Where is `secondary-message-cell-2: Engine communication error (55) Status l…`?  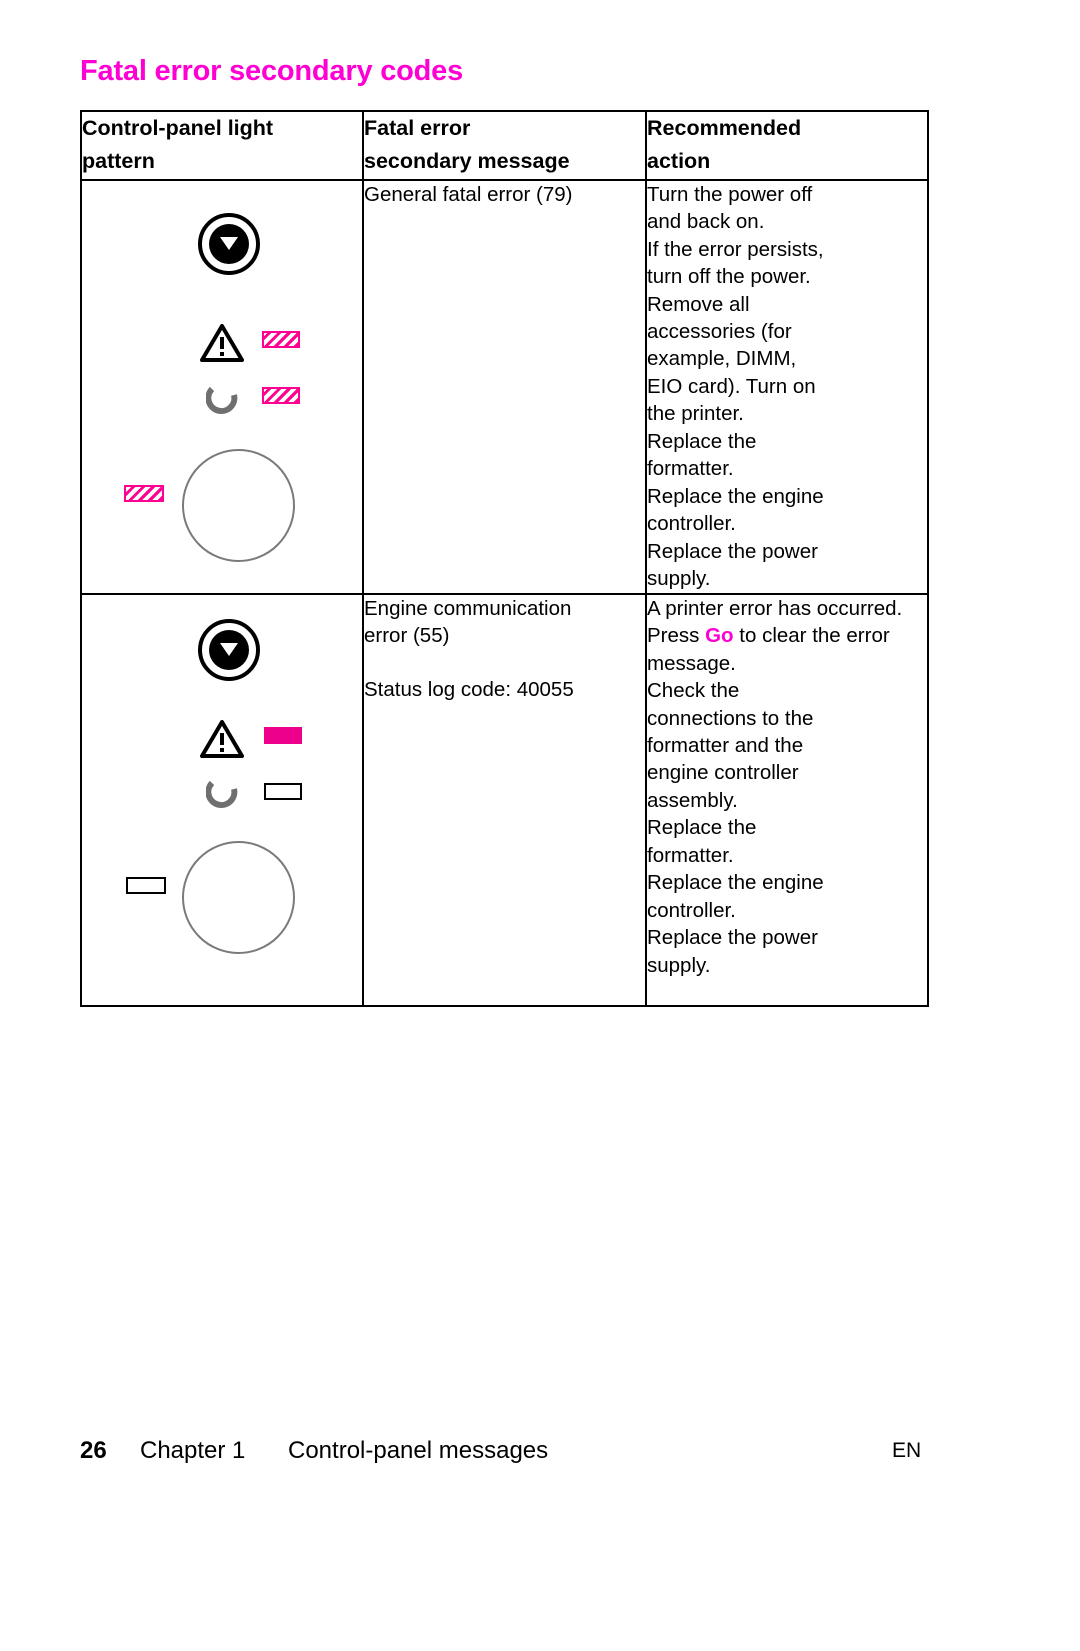
secondary-message-cell-2: Engine communication error (55) Status l… is located at coordinates (504, 799).